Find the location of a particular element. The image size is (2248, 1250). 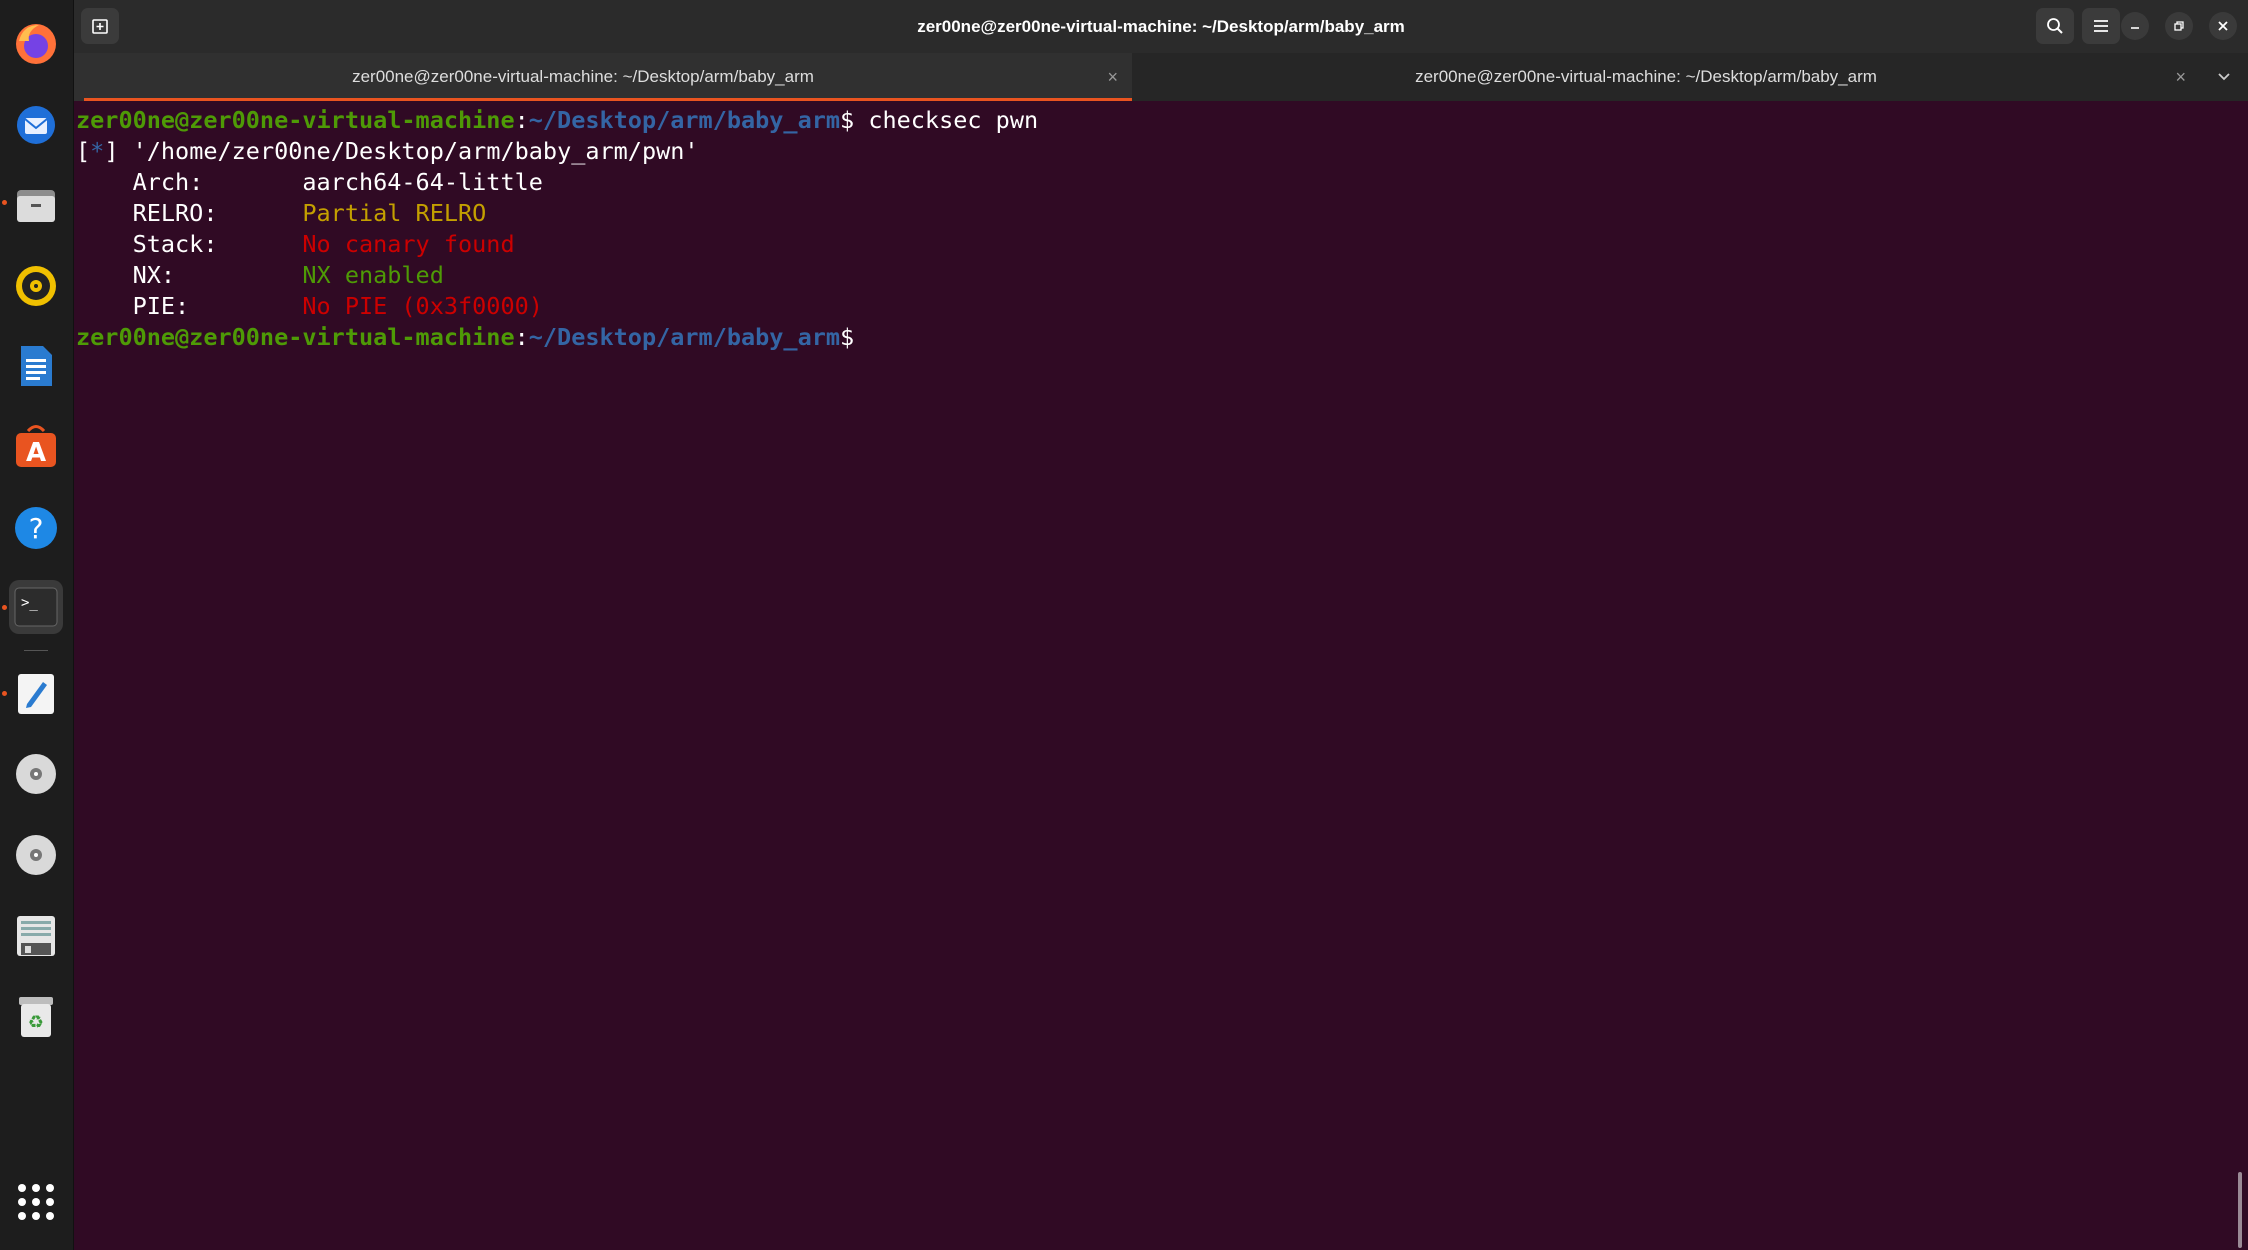

app-center-icon: A is located at coordinates (36, 447).